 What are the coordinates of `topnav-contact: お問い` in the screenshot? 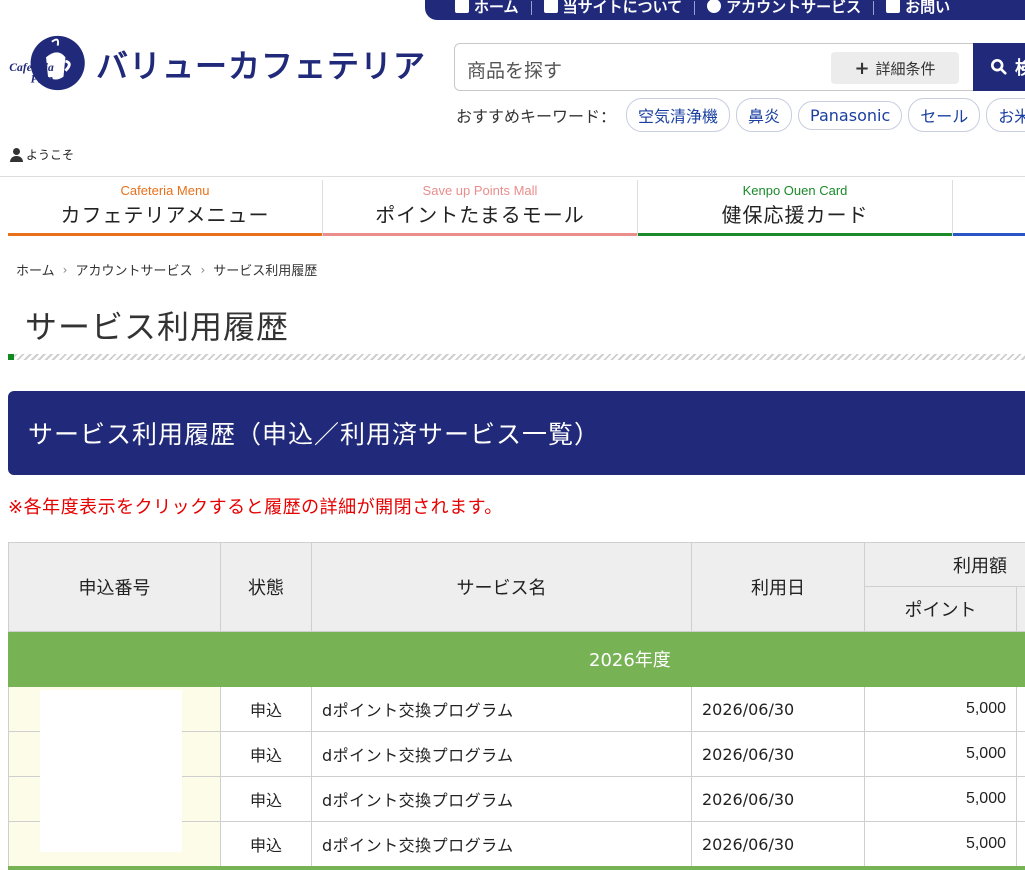 It's located at (918, 8).